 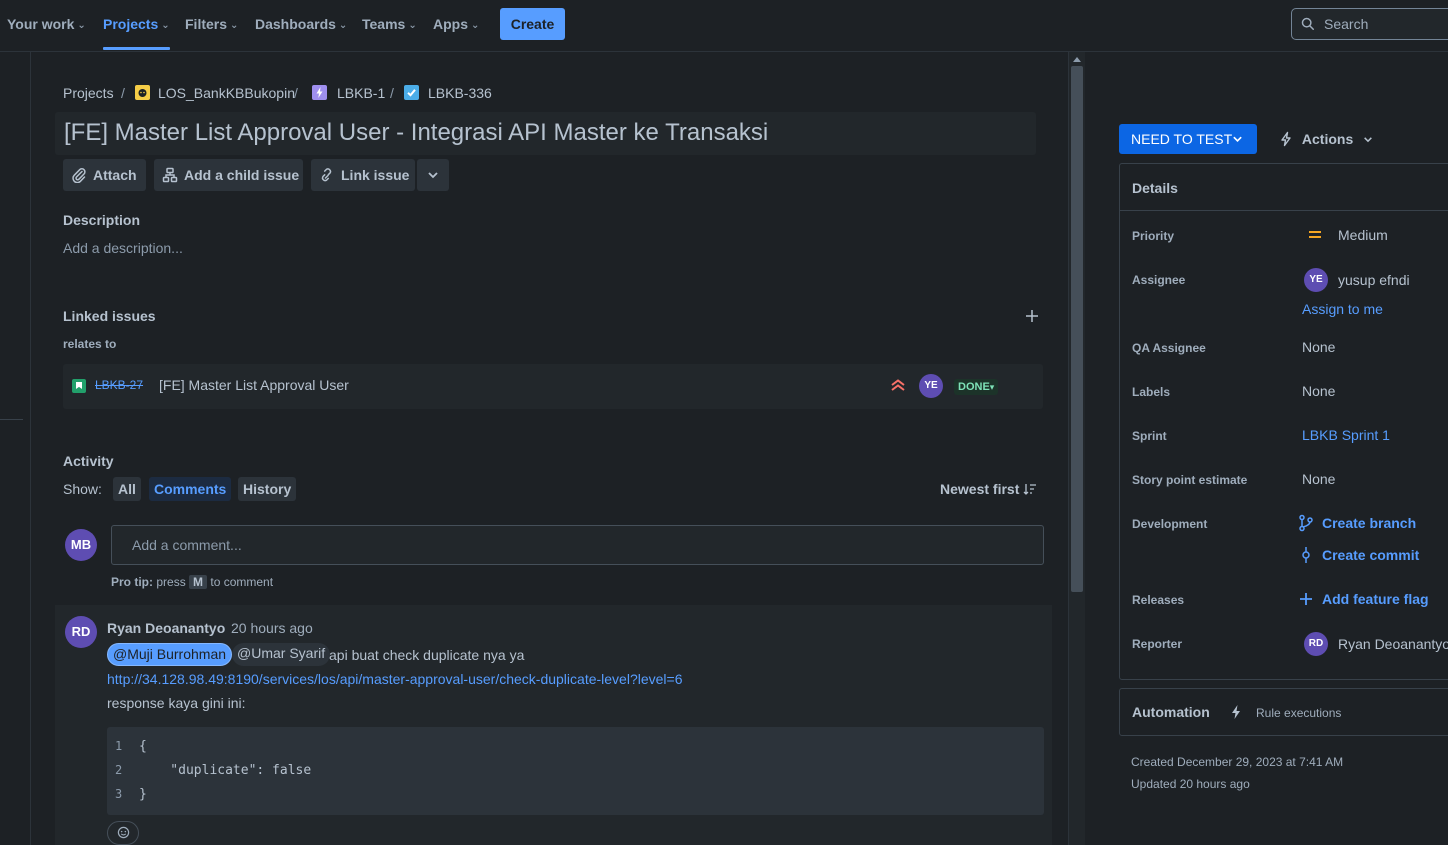 I want to click on nav-filters: Filters ⌄, so click(x=211, y=25).